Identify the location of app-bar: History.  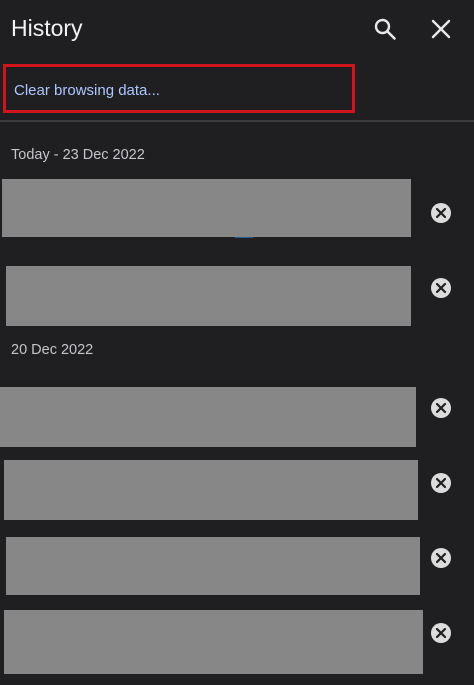
(237, 31).